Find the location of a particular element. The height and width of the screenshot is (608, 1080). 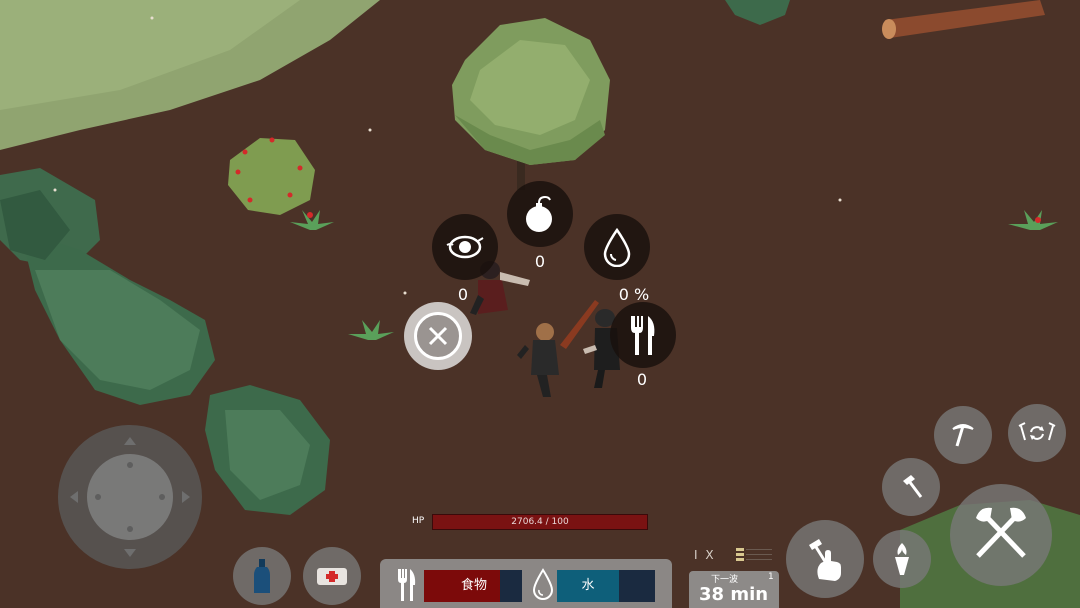

hp-value: 2706.4 / 100 is located at coordinates (540, 522).